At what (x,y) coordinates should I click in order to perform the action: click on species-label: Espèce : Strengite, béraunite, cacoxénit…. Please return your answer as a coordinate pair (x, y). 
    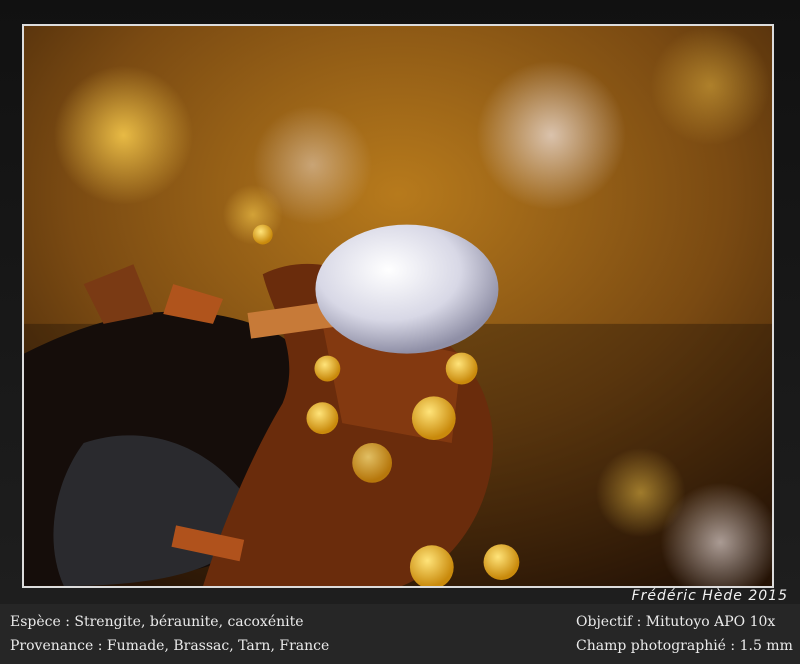
    Looking at the image, I should click on (157, 622).